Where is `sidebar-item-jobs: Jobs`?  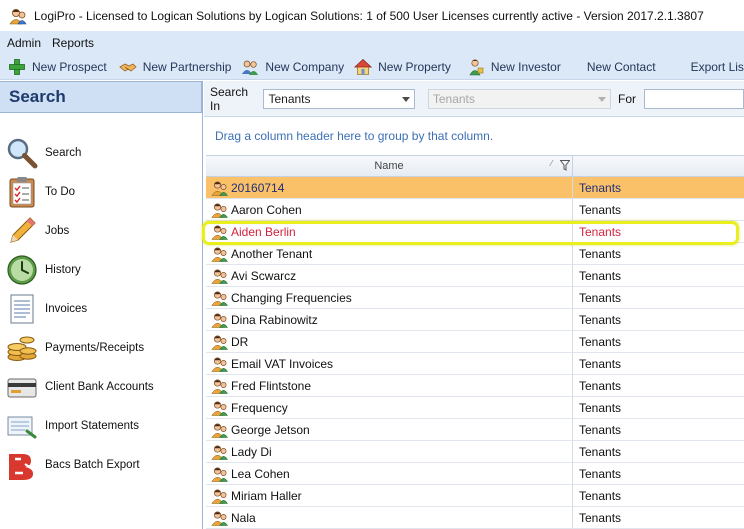 sidebar-item-jobs: Jobs is located at coordinates (100, 231).